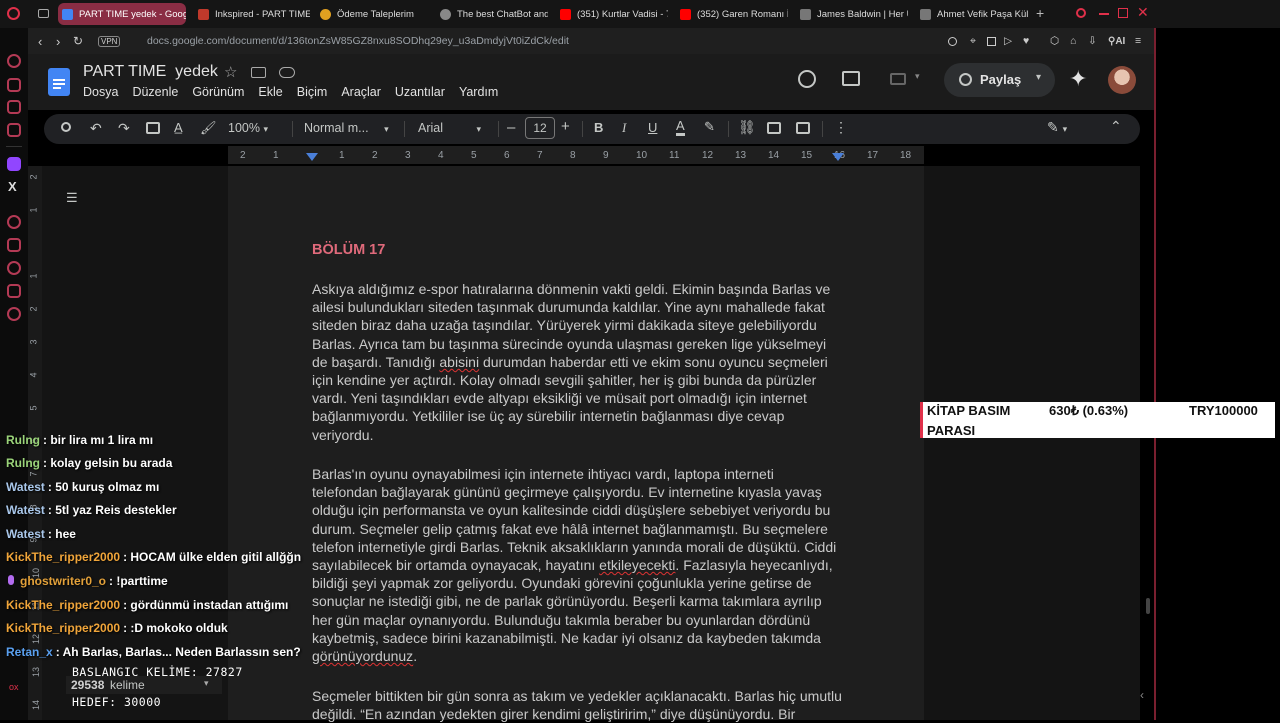  Describe the element at coordinates (747, 127) in the screenshot. I see `link-icon: ⛓` at that location.